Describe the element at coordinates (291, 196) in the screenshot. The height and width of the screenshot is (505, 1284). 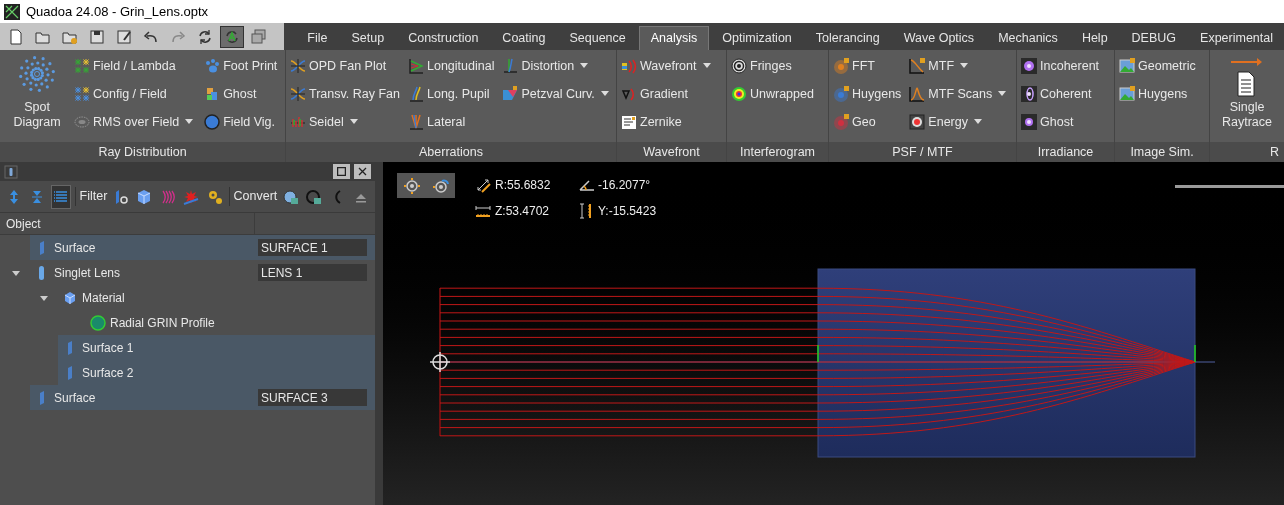
I see `lock-circle-icon` at that location.